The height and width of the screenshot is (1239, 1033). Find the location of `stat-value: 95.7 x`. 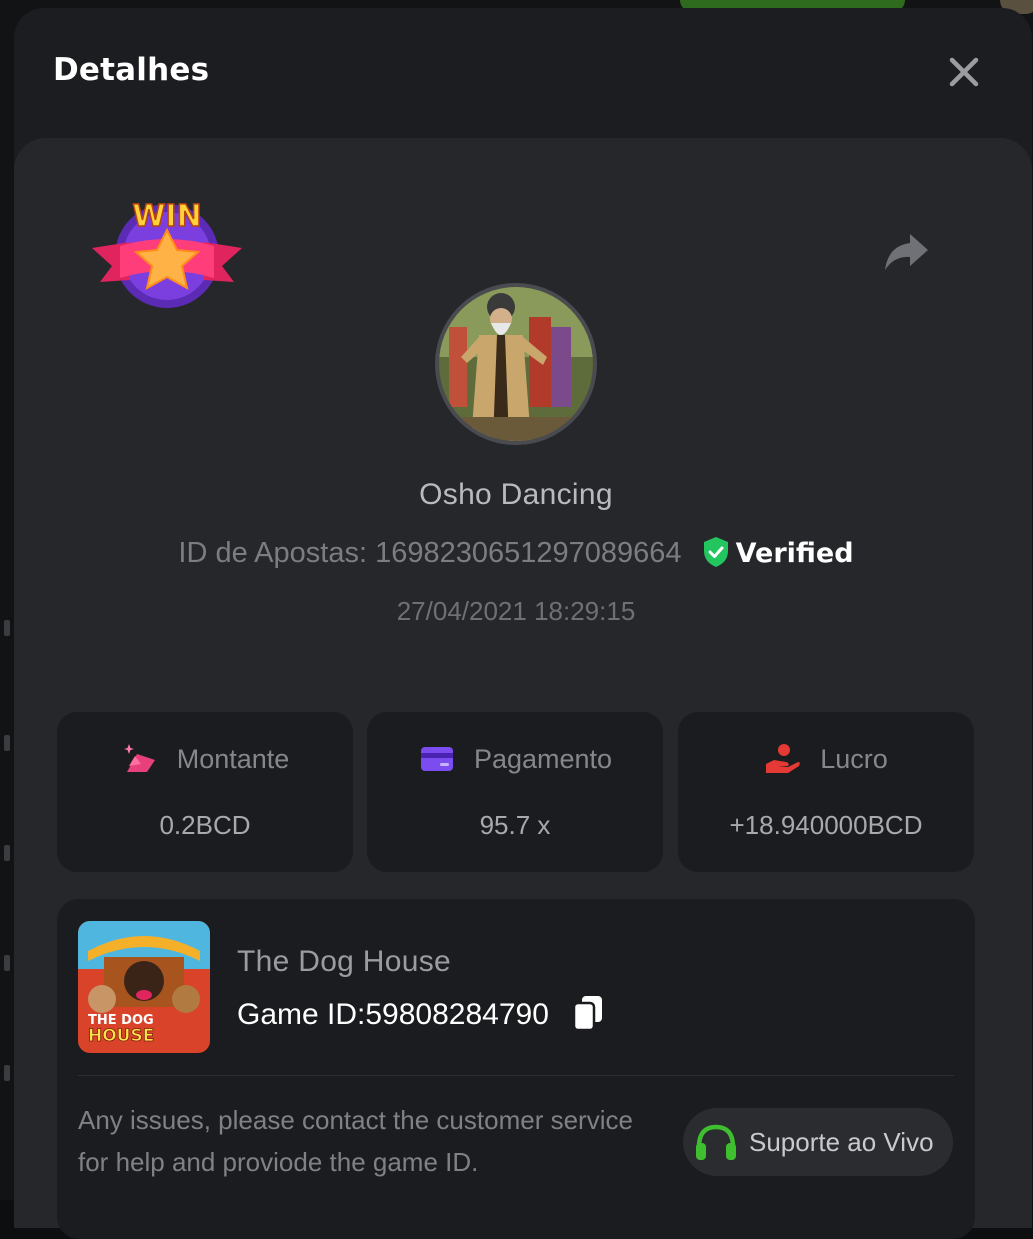

stat-value: 95.7 x is located at coordinates (515, 825).